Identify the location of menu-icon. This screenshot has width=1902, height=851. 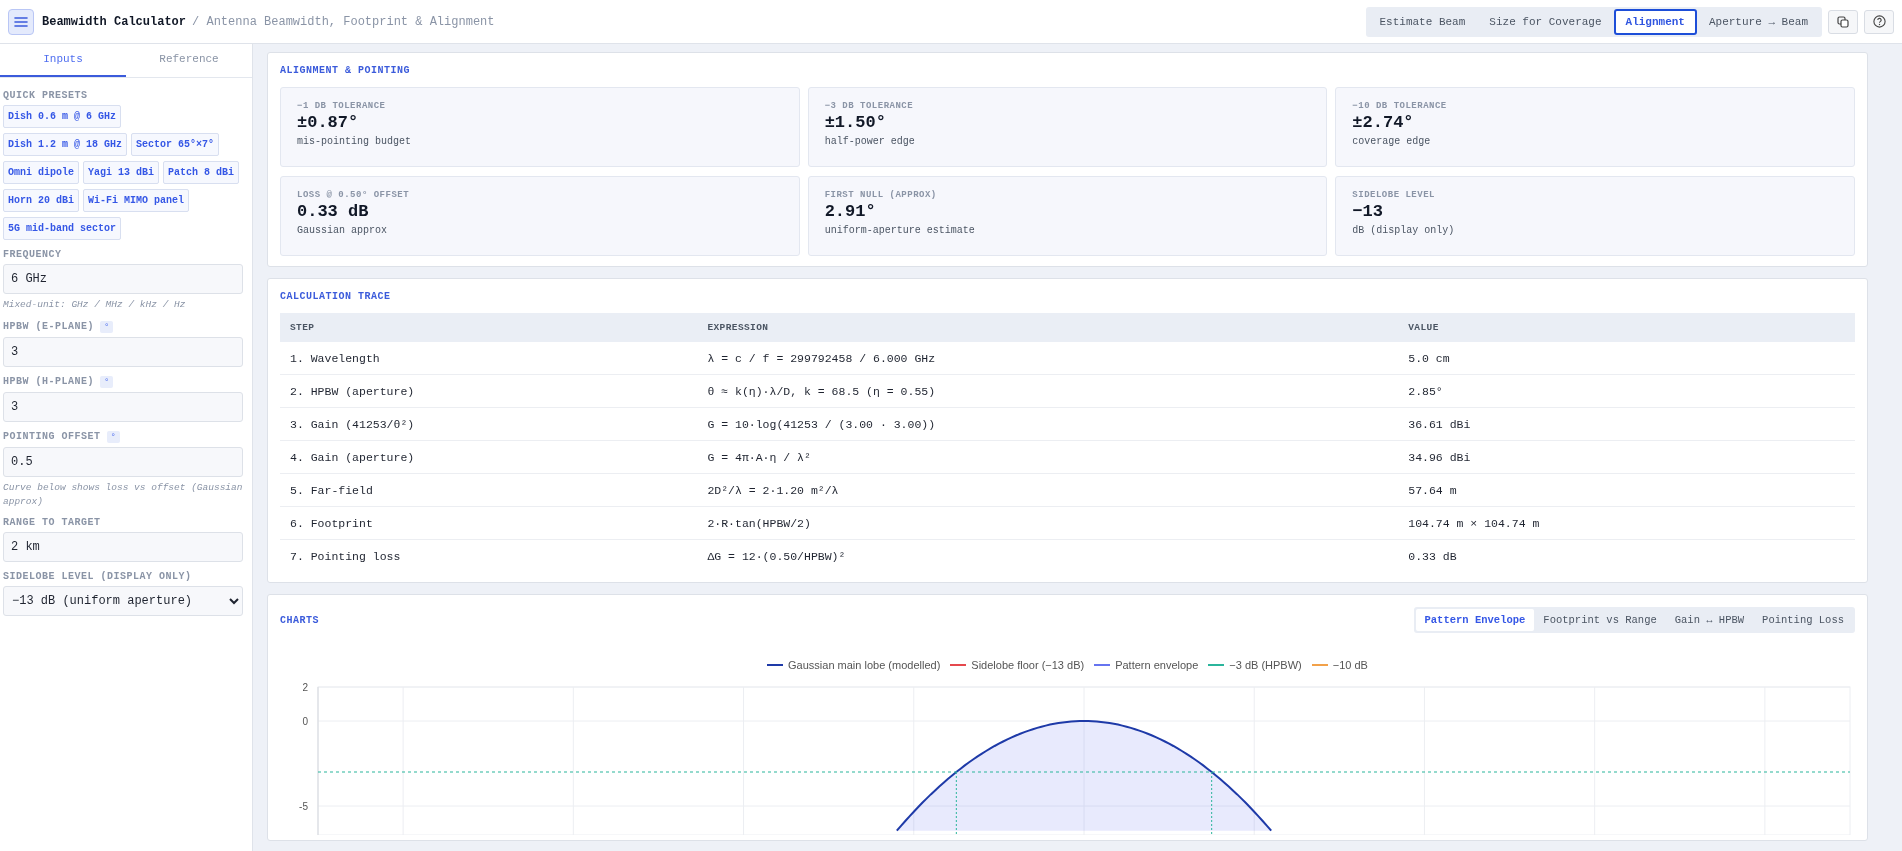
(21, 21).